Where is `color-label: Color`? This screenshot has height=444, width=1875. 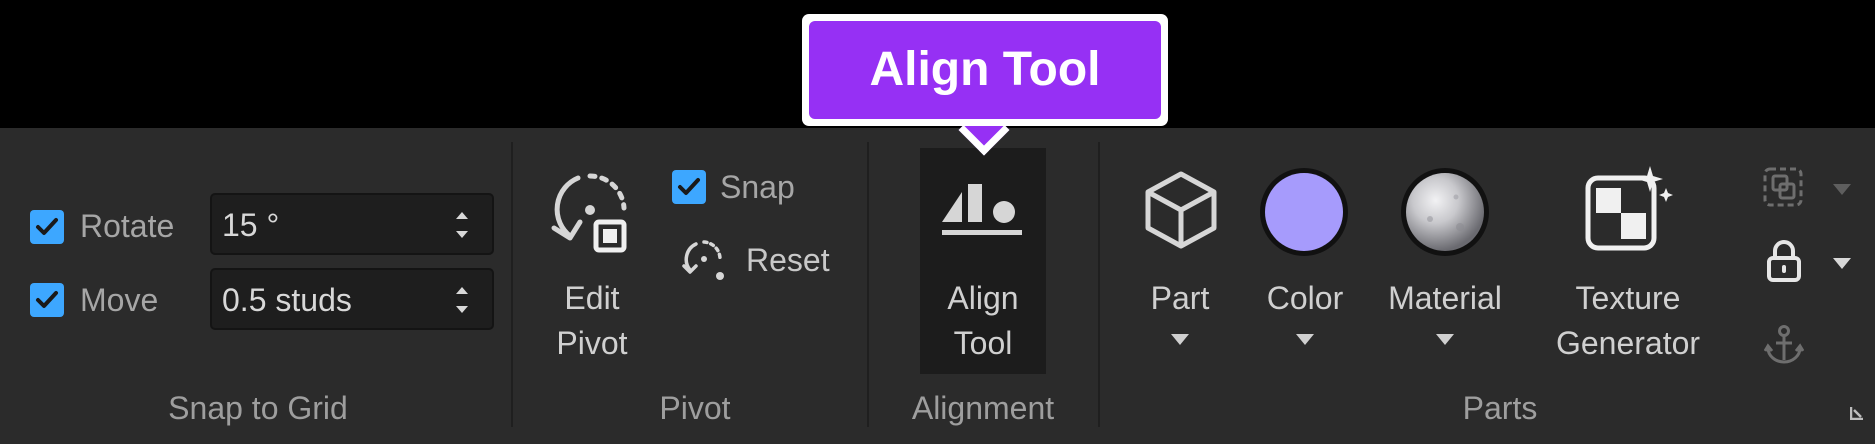 color-label: Color is located at coordinates (1305, 298).